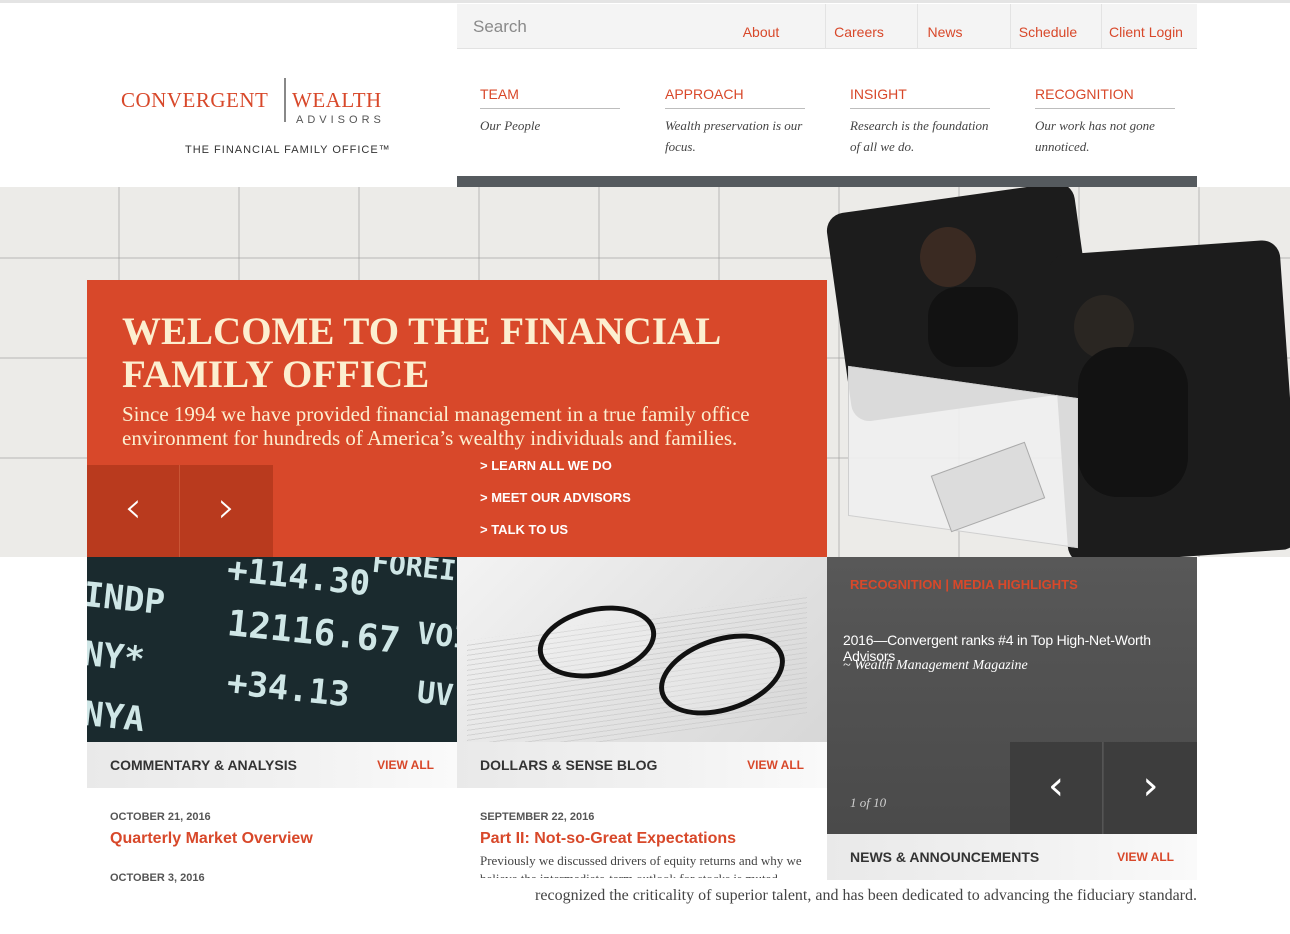 The height and width of the screenshot is (934, 1290). What do you see at coordinates (203, 765) in the screenshot?
I see `section-title: COMMENTARY & ANALYSIS` at bounding box center [203, 765].